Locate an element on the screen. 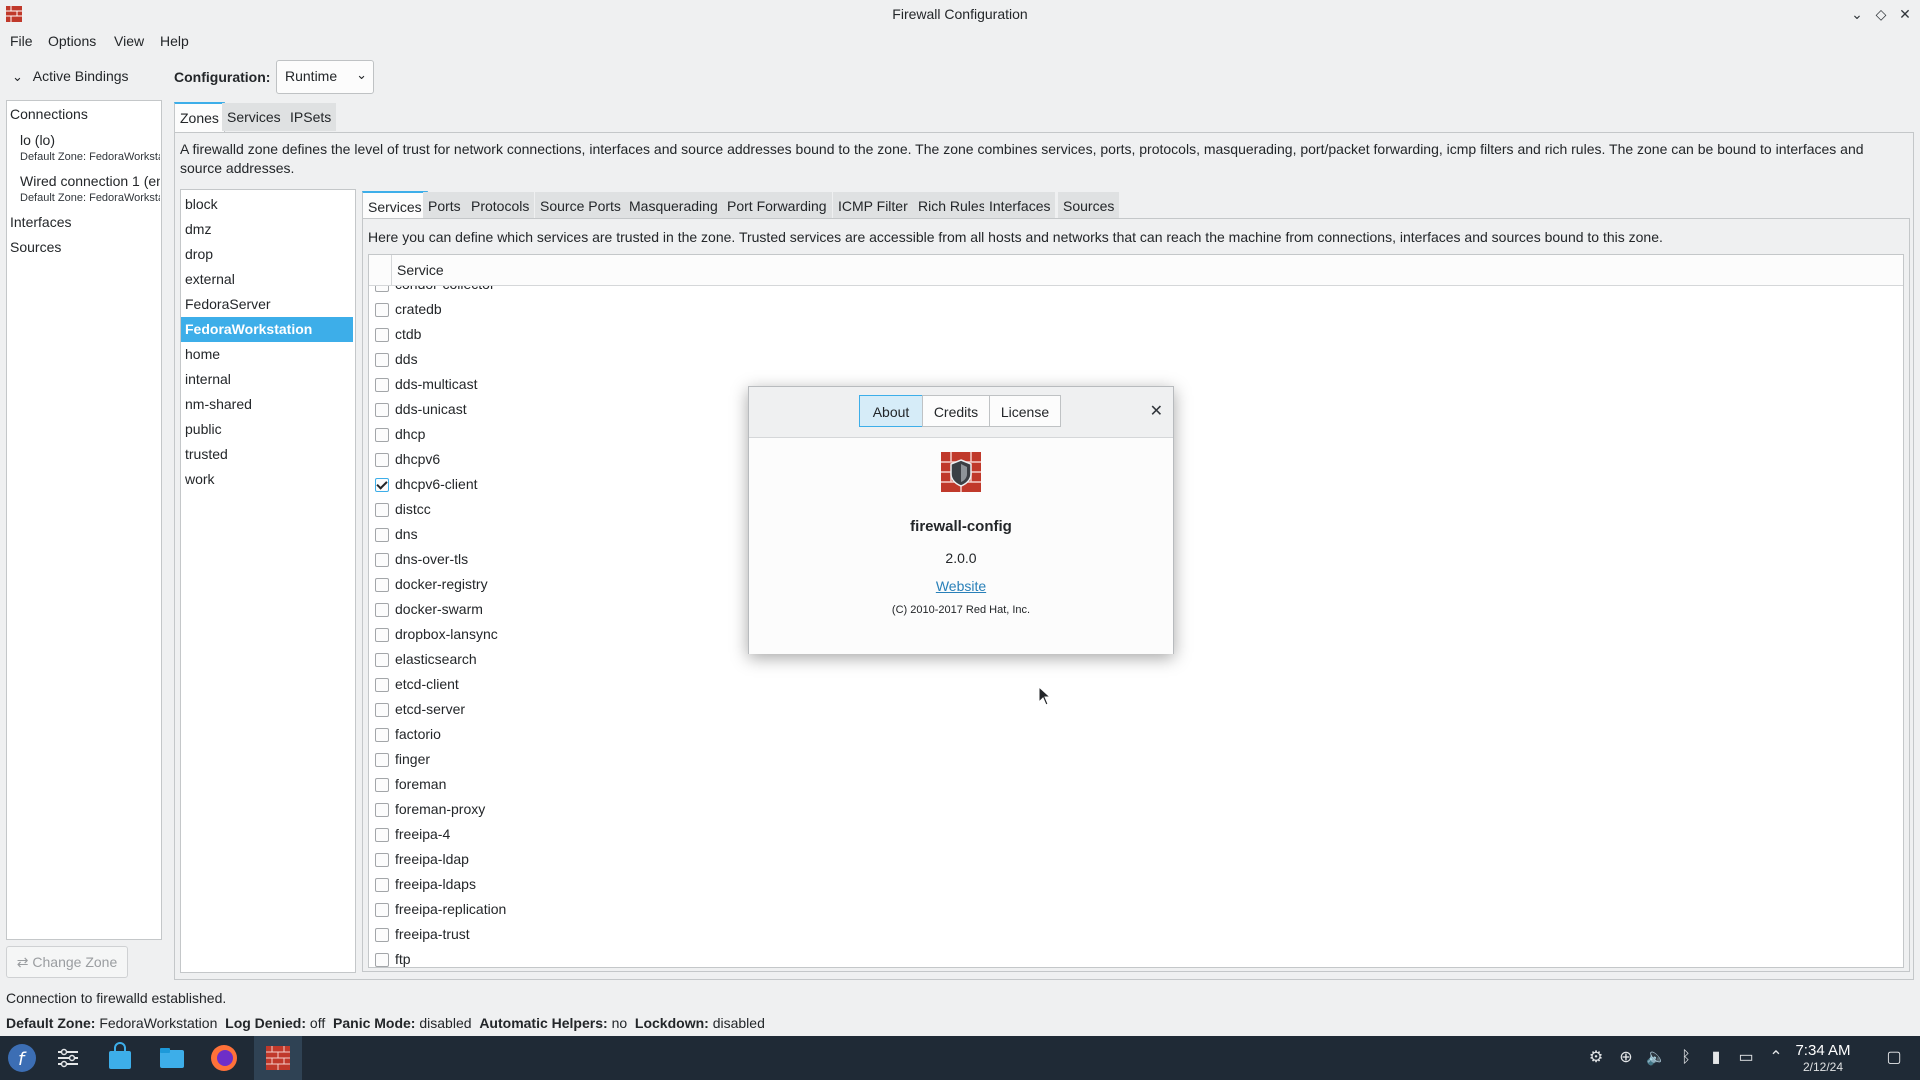 The width and height of the screenshot is (1920, 1080). chevron-up-icon: ⌃ is located at coordinates (1776, 1058).